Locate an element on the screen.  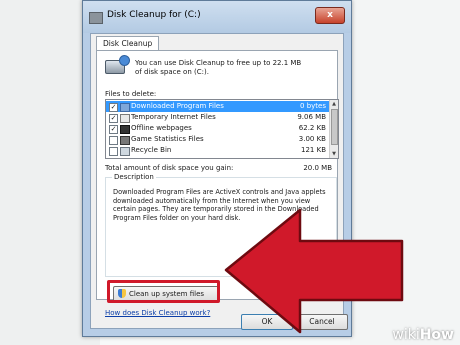
wikihow-watermark: wikiHow is located at coordinates (423, 335).